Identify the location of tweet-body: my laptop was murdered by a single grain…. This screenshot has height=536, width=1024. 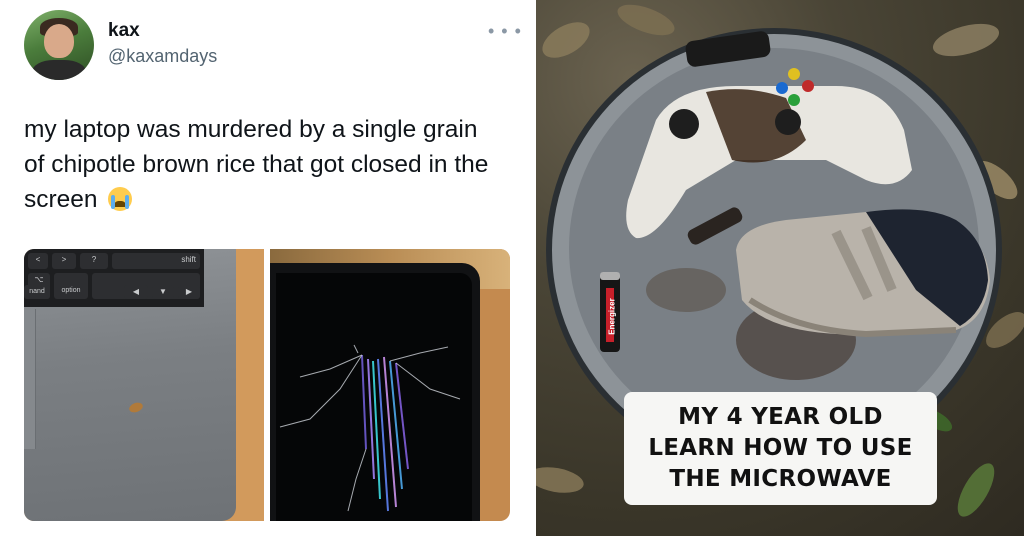
(256, 164).